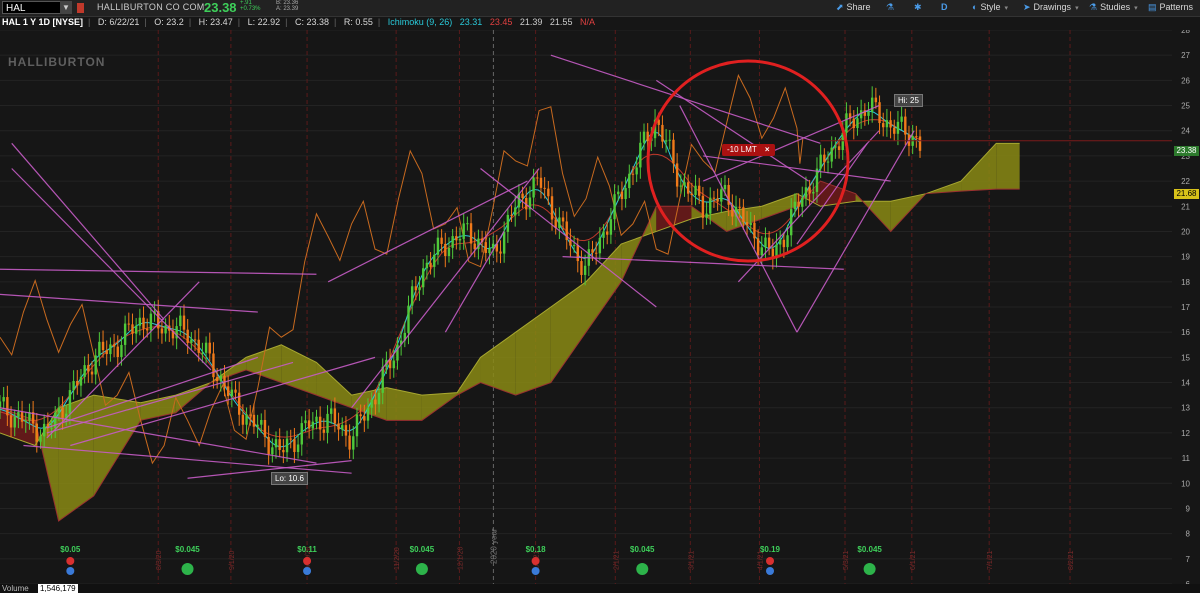 The width and height of the screenshot is (1200, 593). I want to click on y-tick-label: 9, so click(1188, 508).